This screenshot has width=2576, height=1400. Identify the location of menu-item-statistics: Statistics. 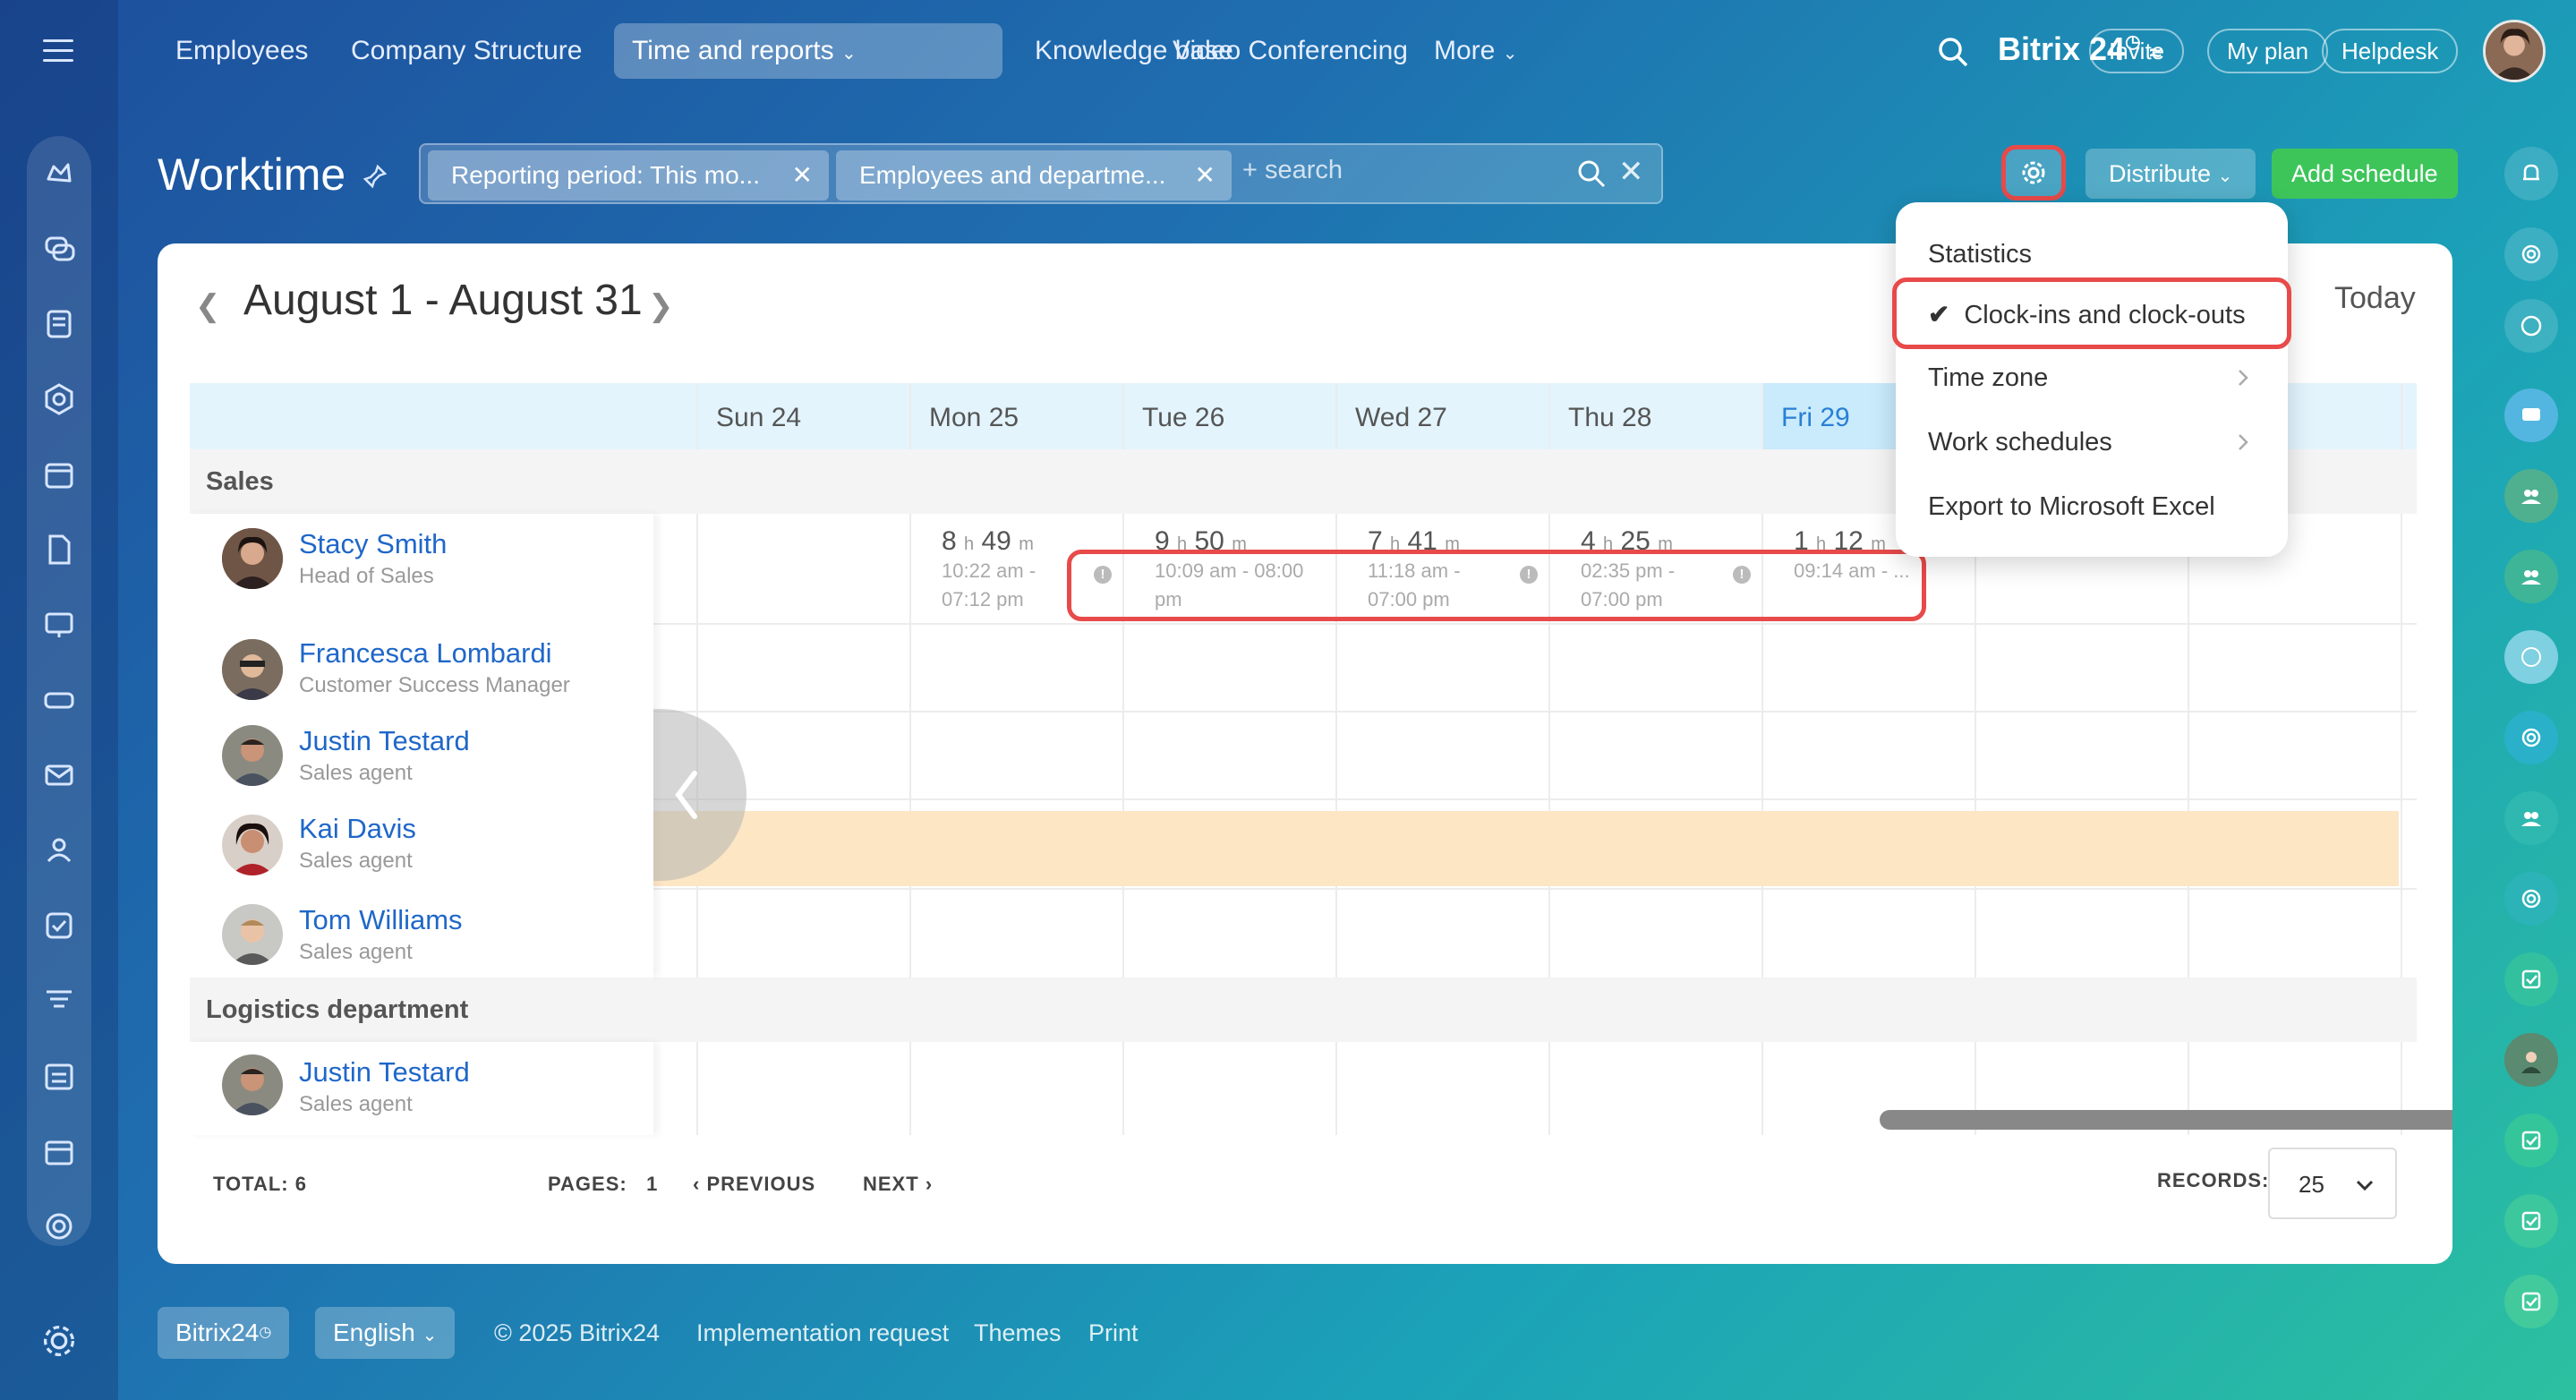
(1980, 255).